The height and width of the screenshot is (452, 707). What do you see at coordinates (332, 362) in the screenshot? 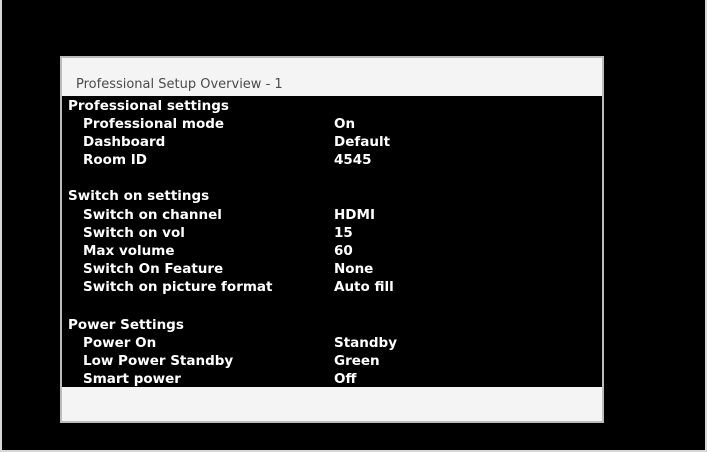
I see `setting-row-low-power-standby: Low Power Standby Green` at bounding box center [332, 362].